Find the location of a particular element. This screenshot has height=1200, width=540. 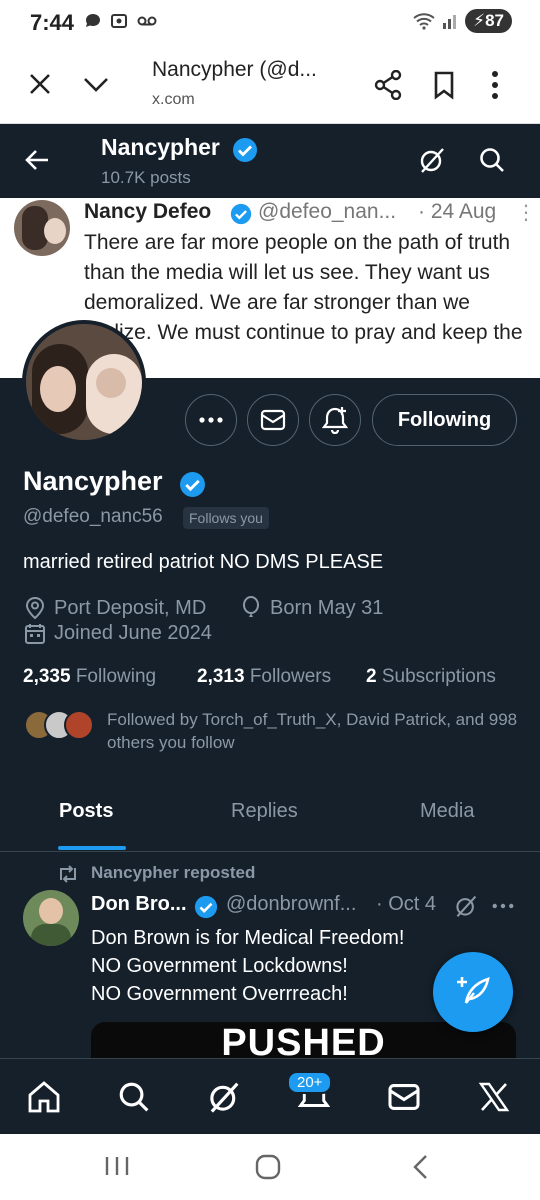

wifi-icon is located at coordinates (424, 21).